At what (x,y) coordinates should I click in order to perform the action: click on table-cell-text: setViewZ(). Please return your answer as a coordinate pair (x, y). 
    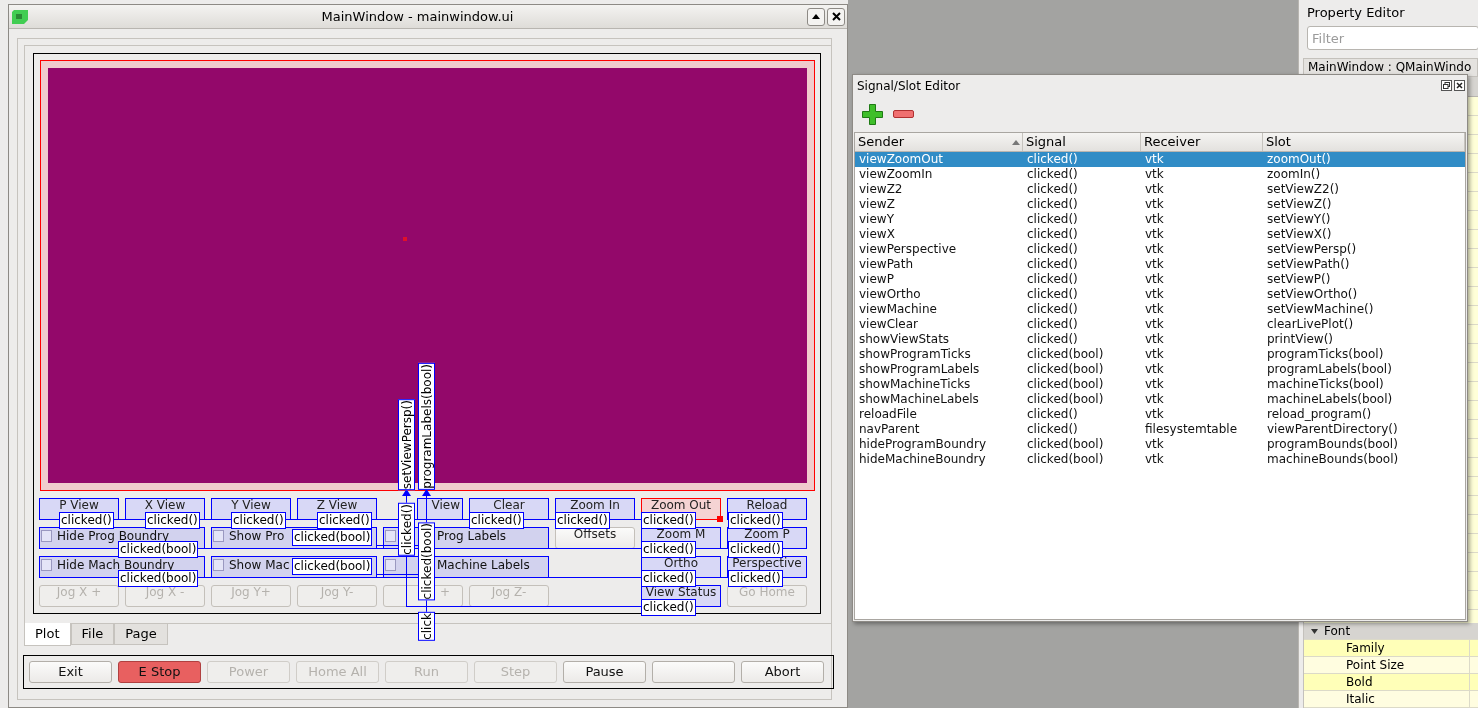
    Looking at the image, I should click on (1299, 204).